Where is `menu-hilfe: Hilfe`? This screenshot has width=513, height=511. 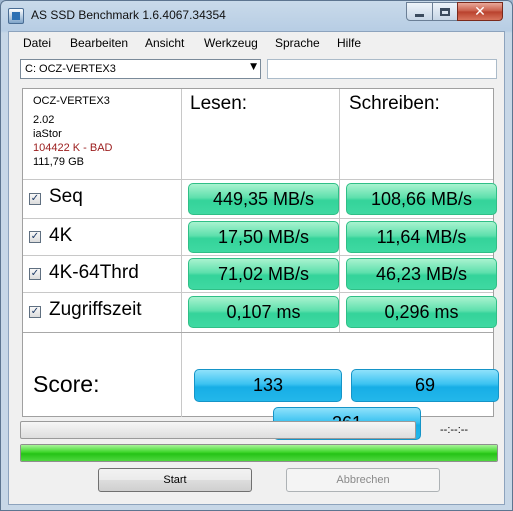 menu-hilfe: Hilfe is located at coordinates (349, 43).